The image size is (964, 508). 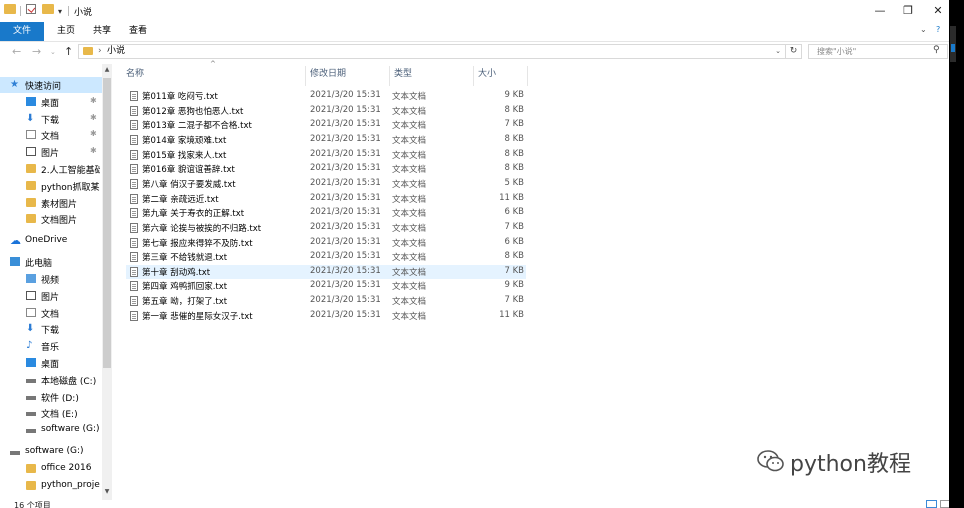 I want to click on file-name: 第013章 二混子都不合格.txt, so click(x=197, y=126).